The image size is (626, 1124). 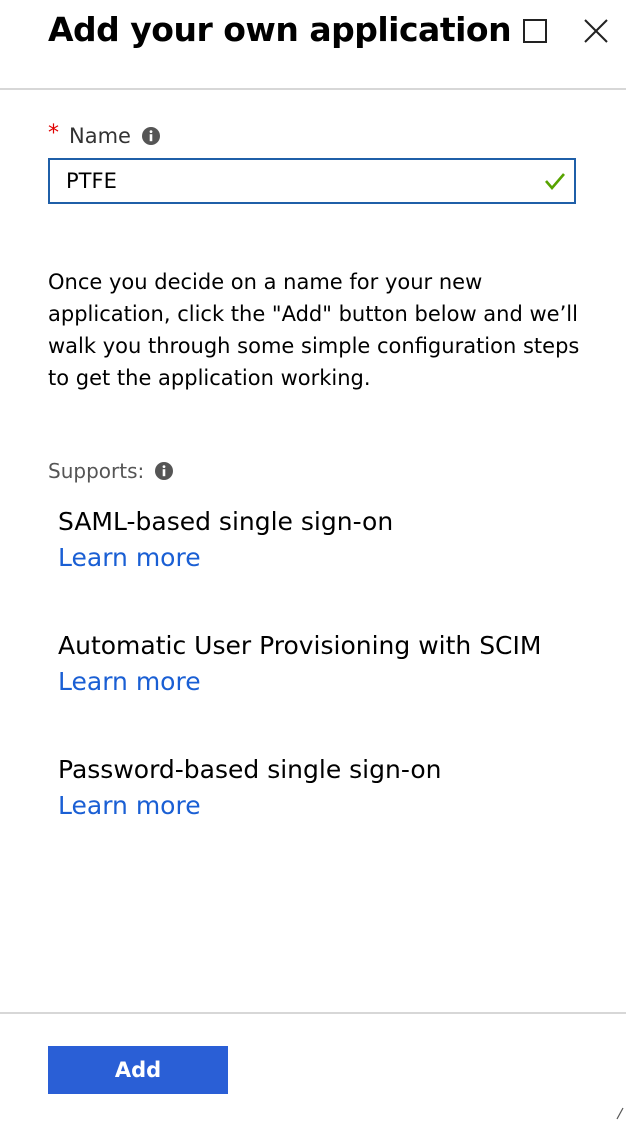 What do you see at coordinates (290, 181) in the screenshot?
I see `name-input` at bounding box center [290, 181].